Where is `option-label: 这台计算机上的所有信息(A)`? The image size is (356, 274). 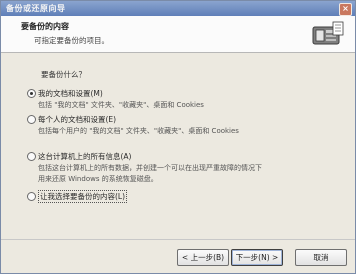
option-label: 这台计算机上的所有信息(A) is located at coordinates (84, 156).